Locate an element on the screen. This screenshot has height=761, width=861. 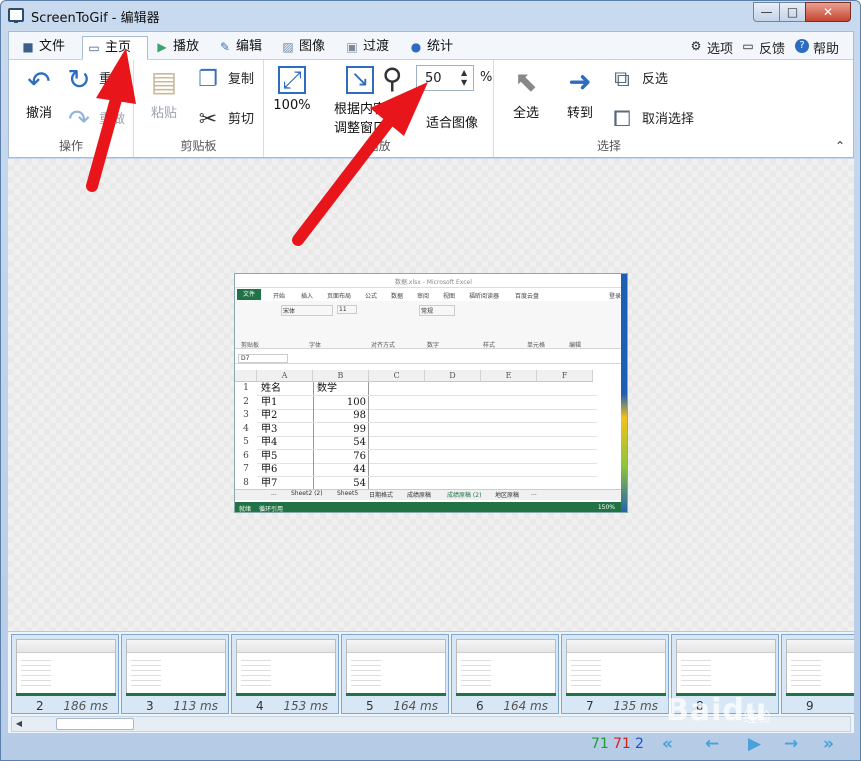
status-bar: 71 71 2 « ← ▶ → » is located at coordinates (431, 745).